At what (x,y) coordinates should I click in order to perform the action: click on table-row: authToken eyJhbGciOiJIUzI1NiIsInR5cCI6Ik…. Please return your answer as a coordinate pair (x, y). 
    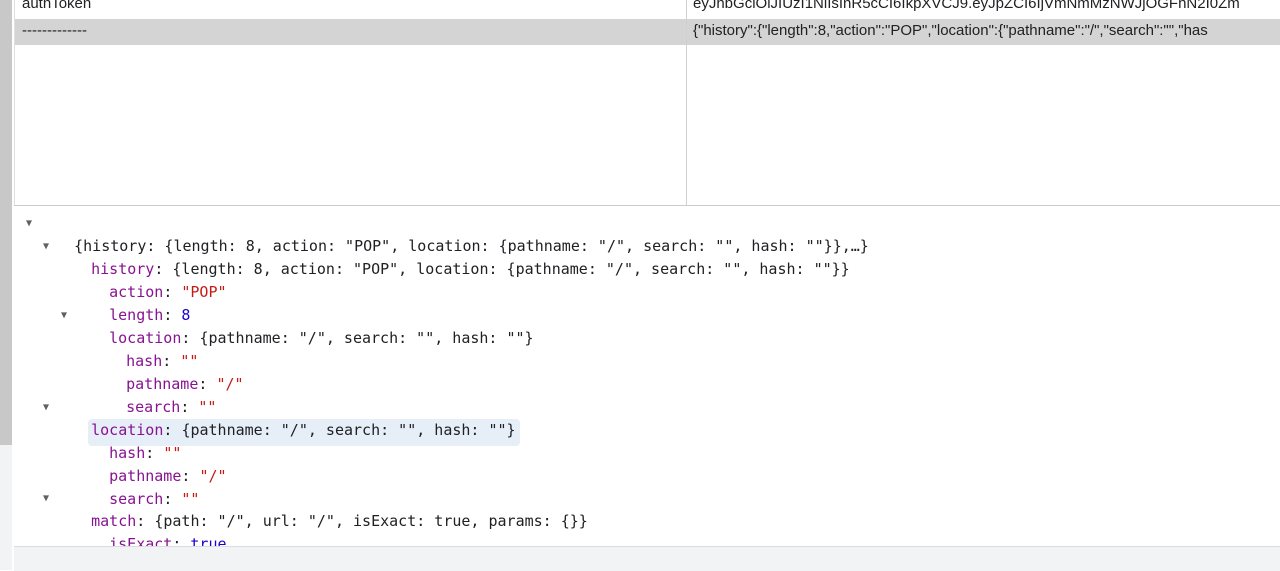
    Looking at the image, I should click on (647, 9).